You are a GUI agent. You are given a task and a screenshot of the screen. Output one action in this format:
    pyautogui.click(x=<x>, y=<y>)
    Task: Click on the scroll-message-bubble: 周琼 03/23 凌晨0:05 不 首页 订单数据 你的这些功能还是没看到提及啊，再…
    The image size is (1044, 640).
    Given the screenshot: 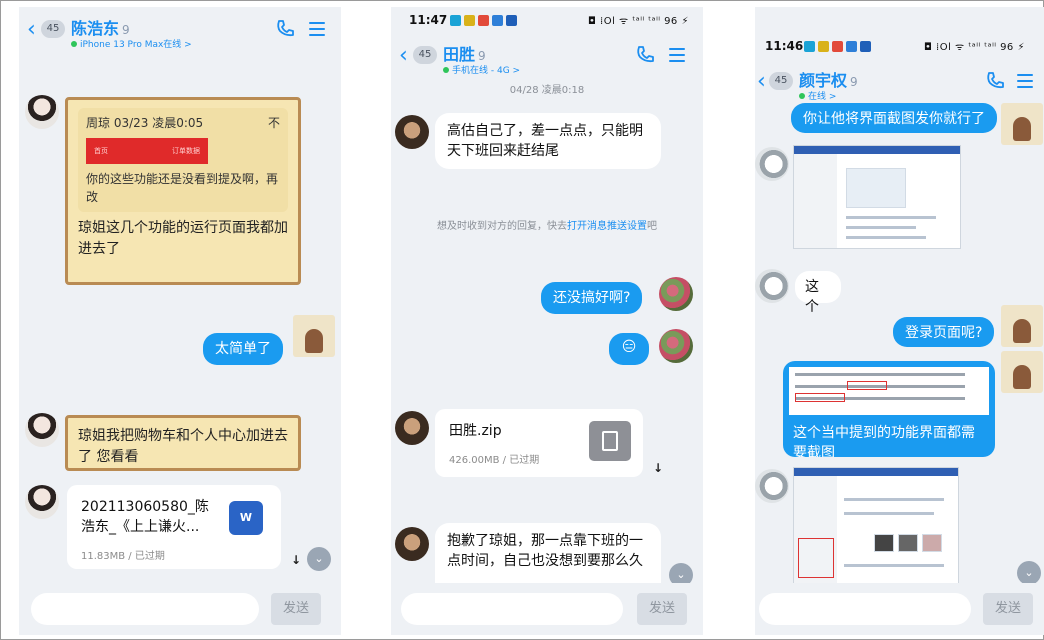 What is the action you would take?
    pyautogui.click(x=183, y=191)
    